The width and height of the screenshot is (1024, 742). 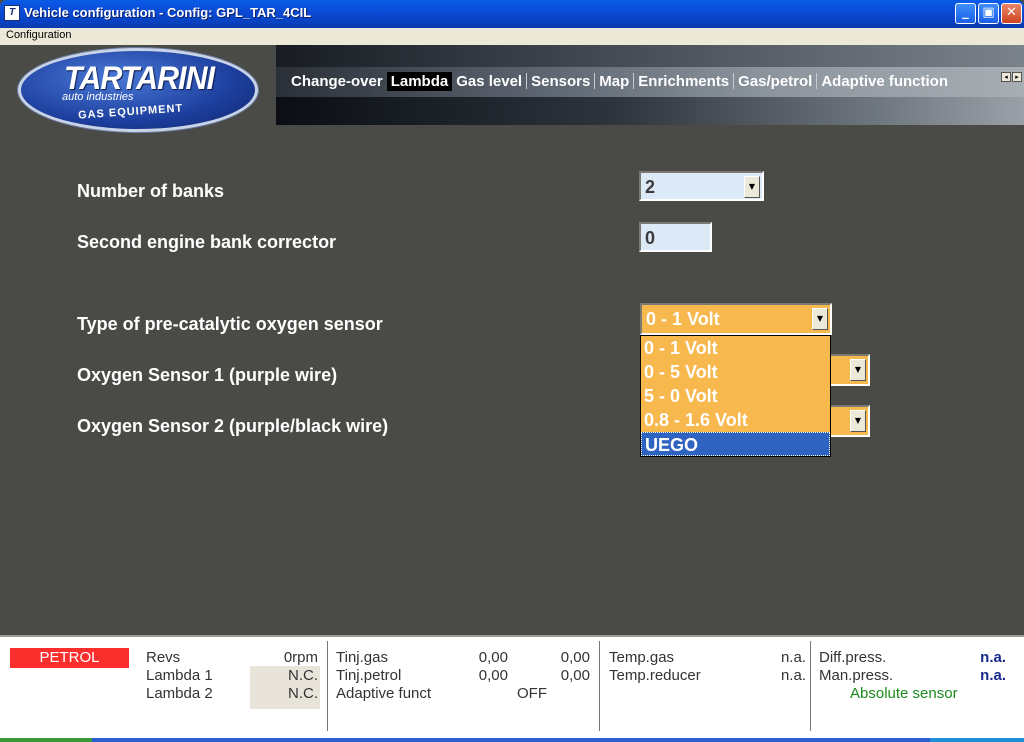 I want to click on lambda2-label: Lambda 2, so click(x=179, y=693).